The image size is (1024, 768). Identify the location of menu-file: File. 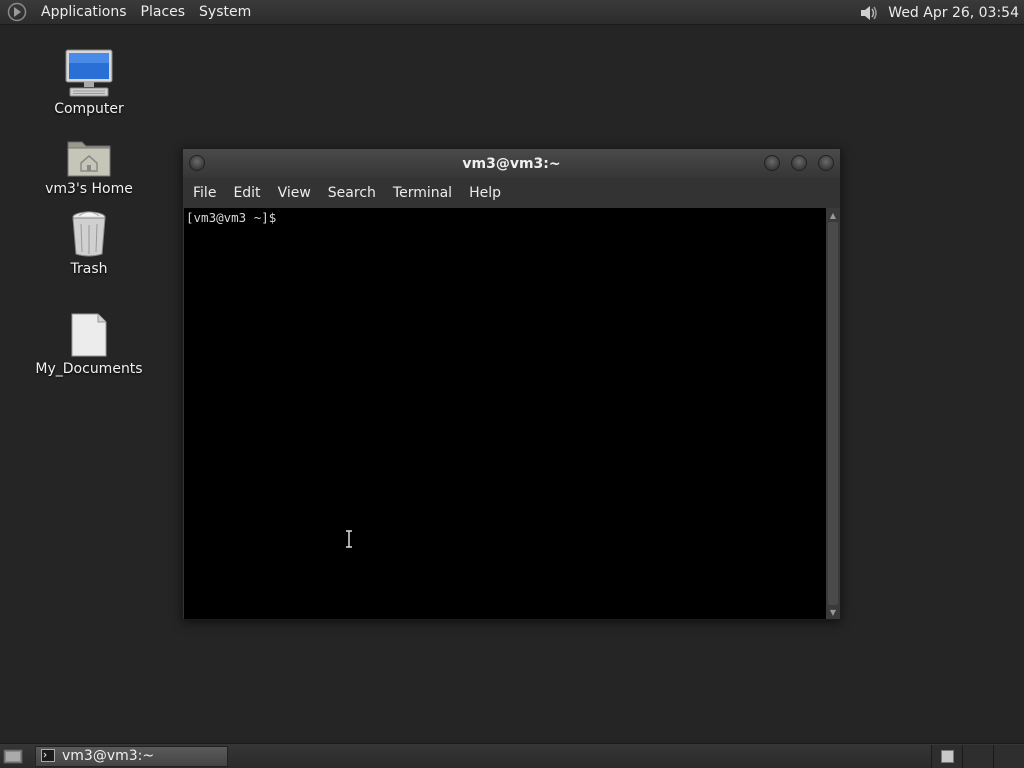
(204, 193).